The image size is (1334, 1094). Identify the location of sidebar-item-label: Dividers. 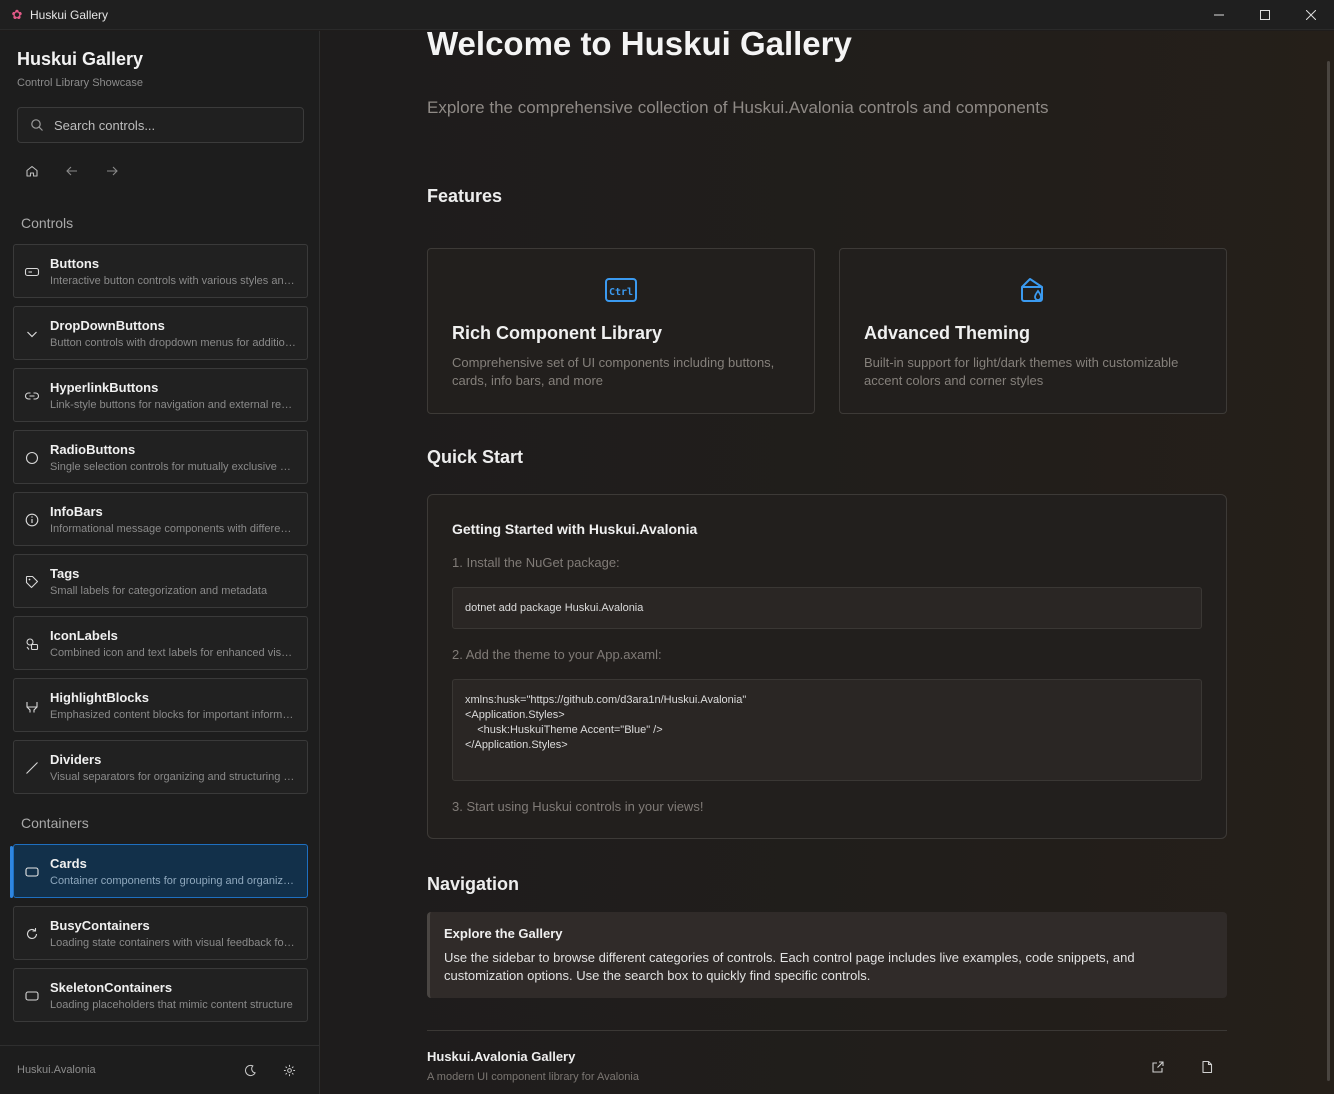
(76, 759).